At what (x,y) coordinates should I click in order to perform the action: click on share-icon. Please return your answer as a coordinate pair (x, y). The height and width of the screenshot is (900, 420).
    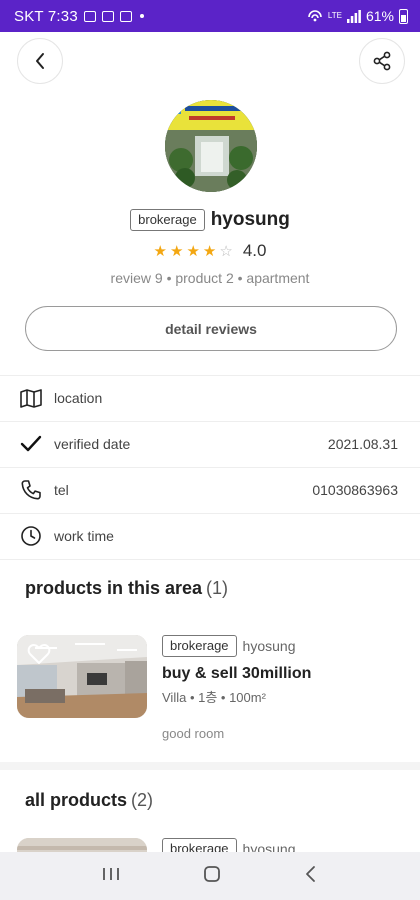
    Looking at the image, I should click on (382, 61).